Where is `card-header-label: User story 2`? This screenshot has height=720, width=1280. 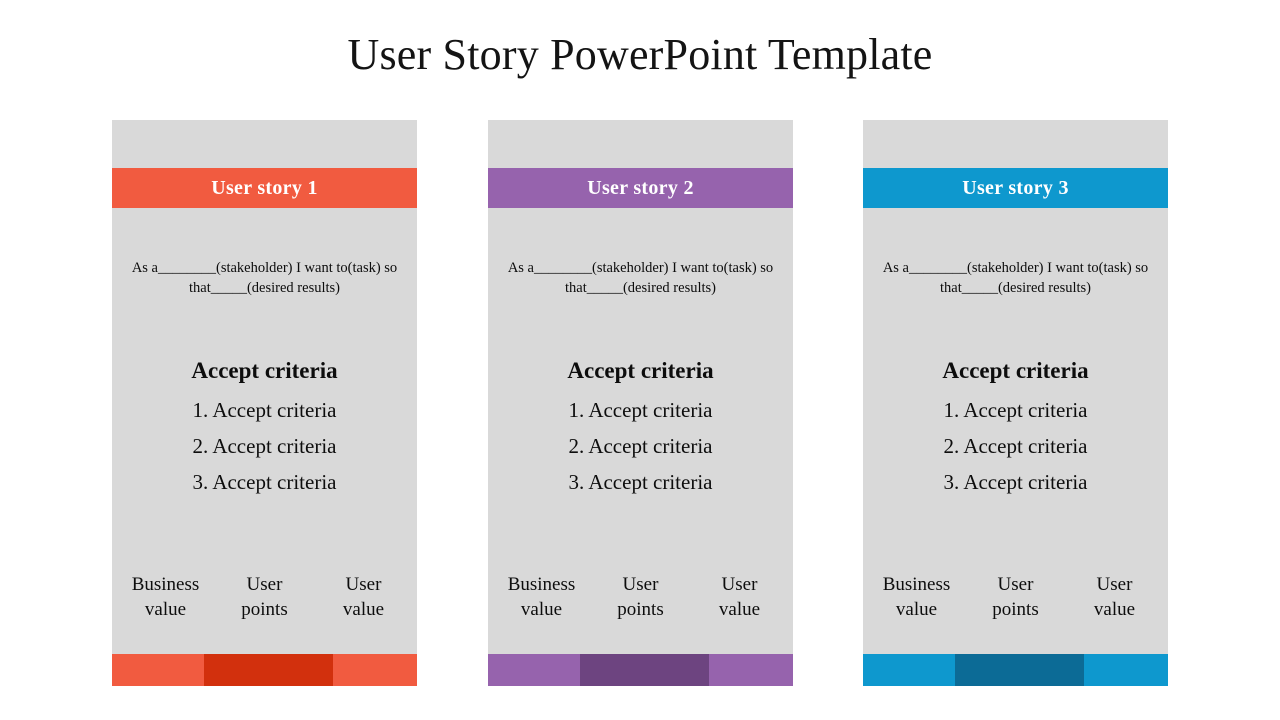 card-header-label: User story 2 is located at coordinates (640, 188).